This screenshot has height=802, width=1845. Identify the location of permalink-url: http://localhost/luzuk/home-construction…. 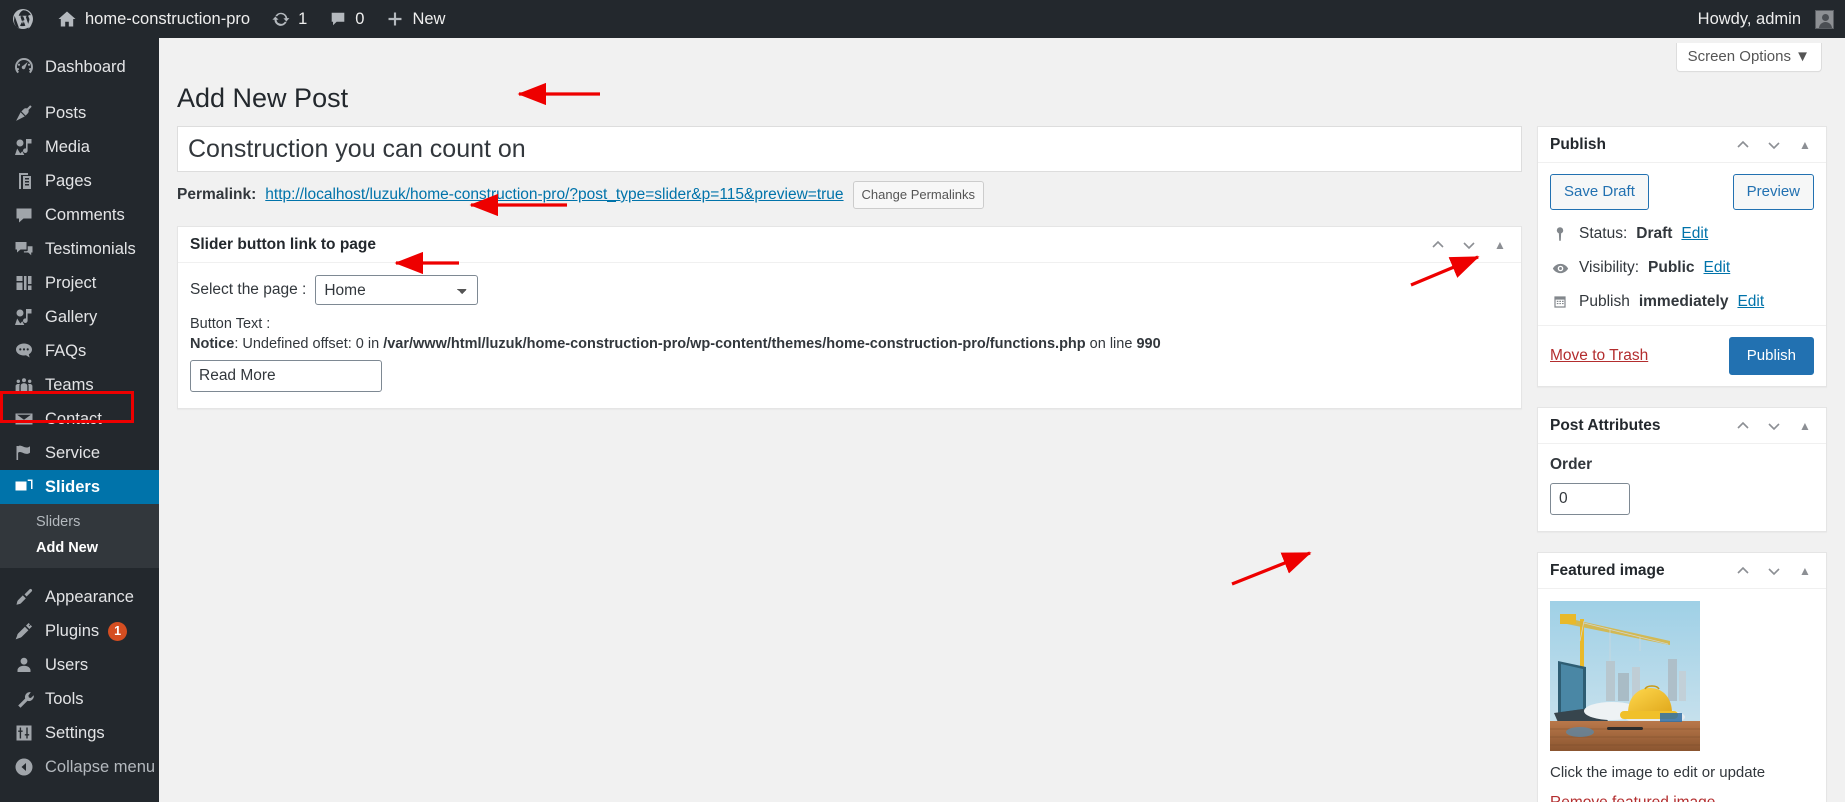
(554, 195).